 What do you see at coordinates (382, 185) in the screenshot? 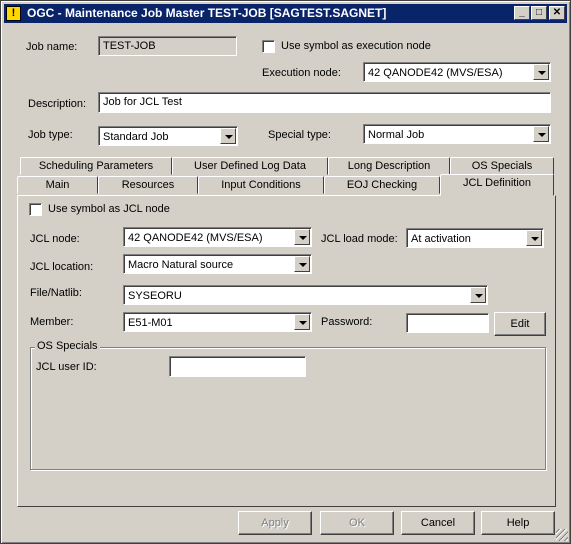
I see `tab-eoj-checking: EOJ Checking` at bounding box center [382, 185].